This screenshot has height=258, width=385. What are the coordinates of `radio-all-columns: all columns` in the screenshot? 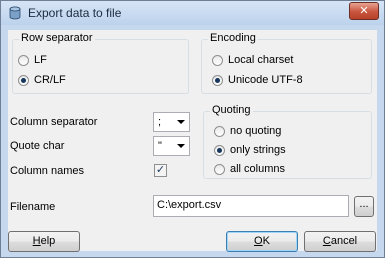 It's located at (249, 169).